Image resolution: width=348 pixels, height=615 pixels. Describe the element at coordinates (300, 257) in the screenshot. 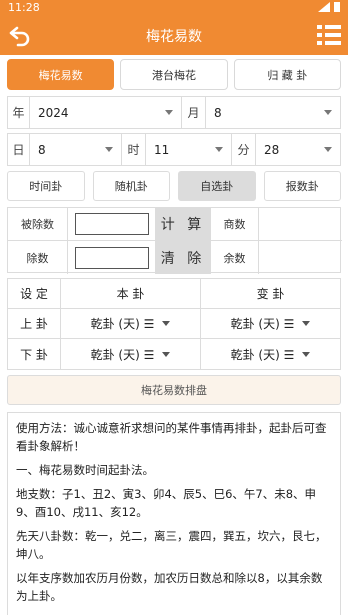

I see `remainder-value` at that location.